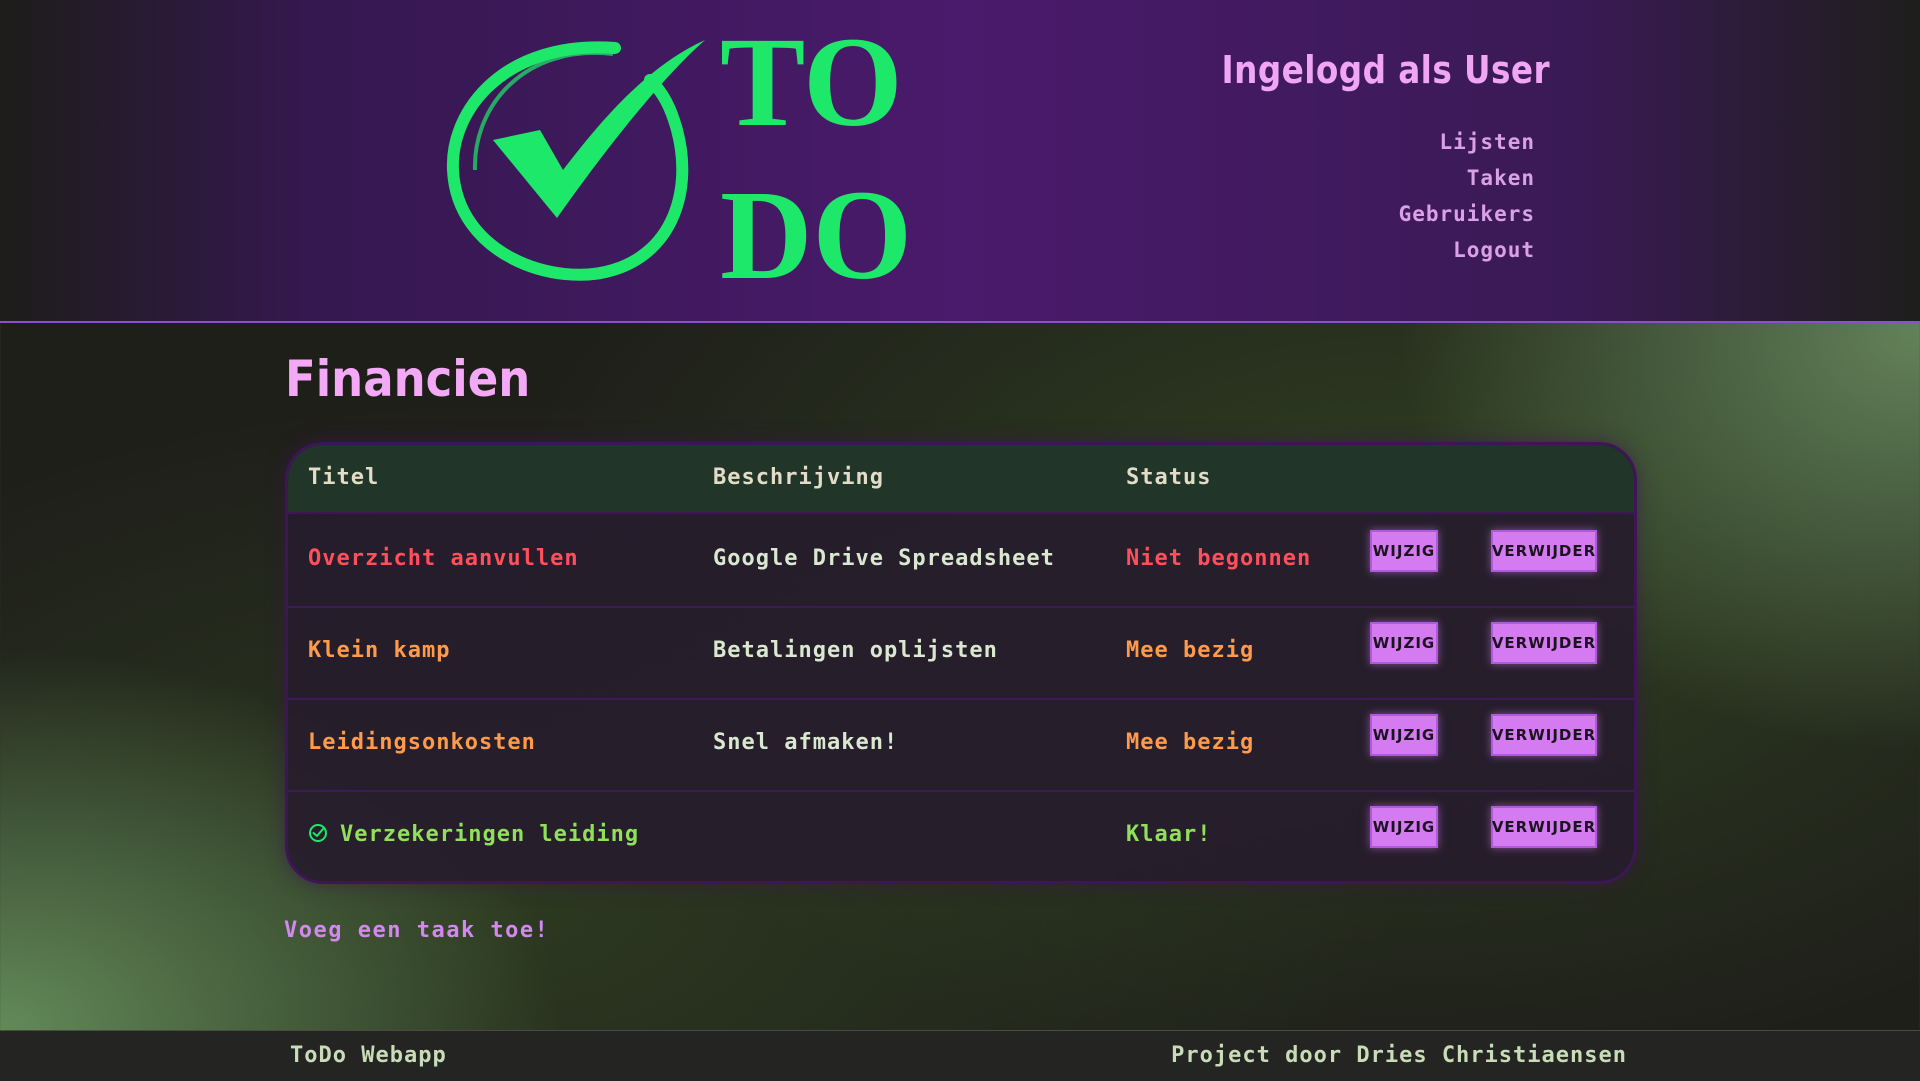 This screenshot has width=1920, height=1081. Describe the element at coordinates (443, 558) in the screenshot. I see `task-title: Overzicht aanvullen` at that location.